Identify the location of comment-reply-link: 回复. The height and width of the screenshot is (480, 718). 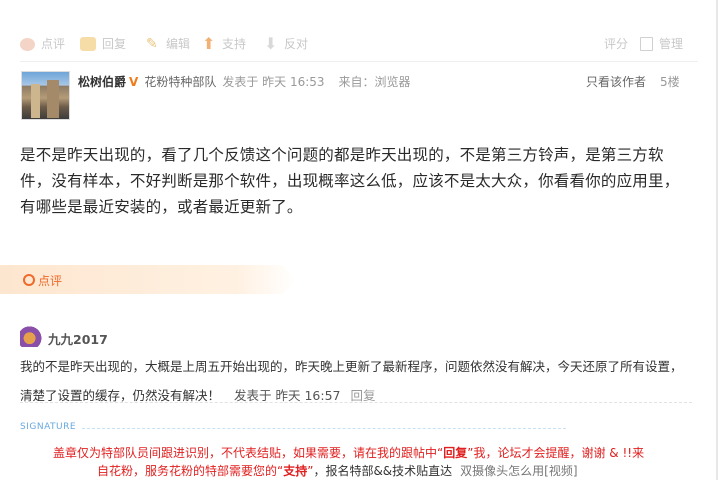
(363, 395).